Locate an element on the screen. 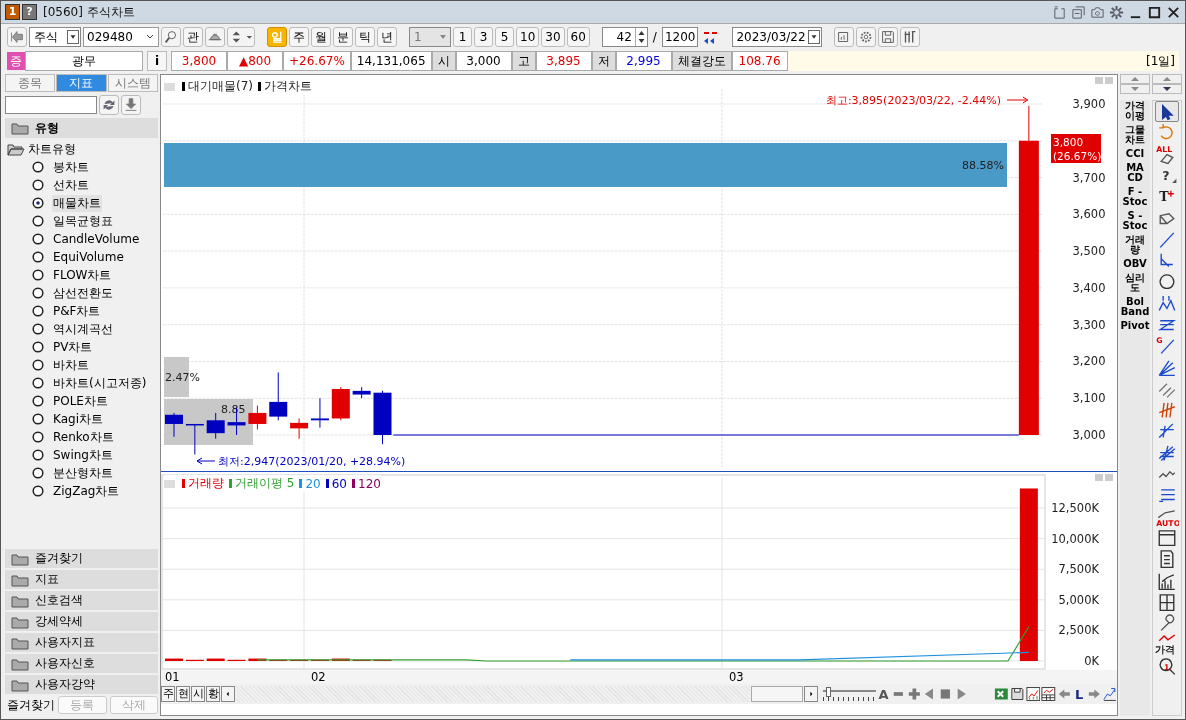 This screenshot has width=1186, height=720. bottom-tab: 황 is located at coordinates (213, 694).